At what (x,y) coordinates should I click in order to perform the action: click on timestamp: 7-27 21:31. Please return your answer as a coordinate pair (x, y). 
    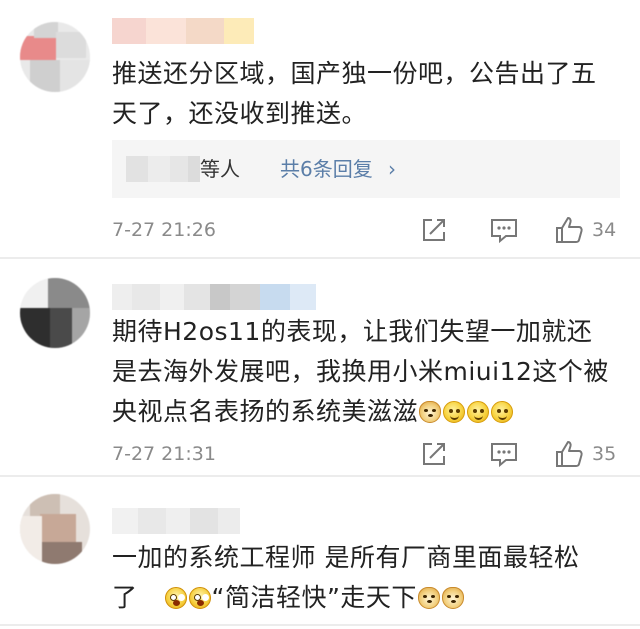
    Looking at the image, I should click on (164, 454).